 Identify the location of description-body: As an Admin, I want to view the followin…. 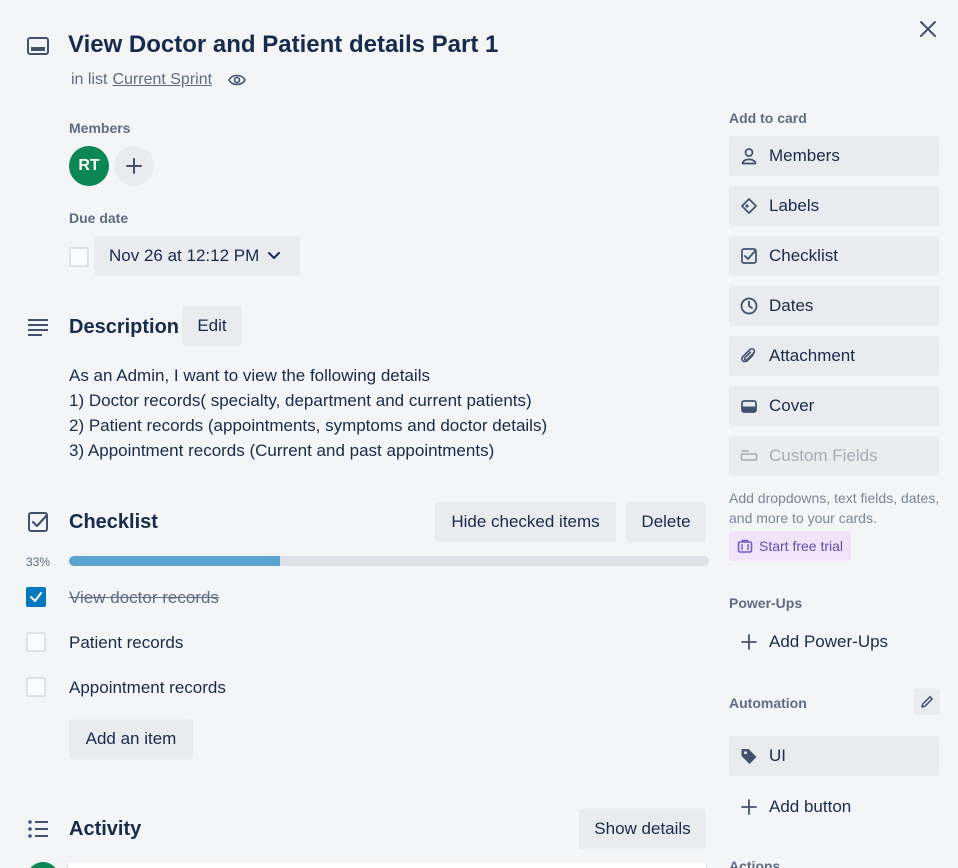
(308, 413).